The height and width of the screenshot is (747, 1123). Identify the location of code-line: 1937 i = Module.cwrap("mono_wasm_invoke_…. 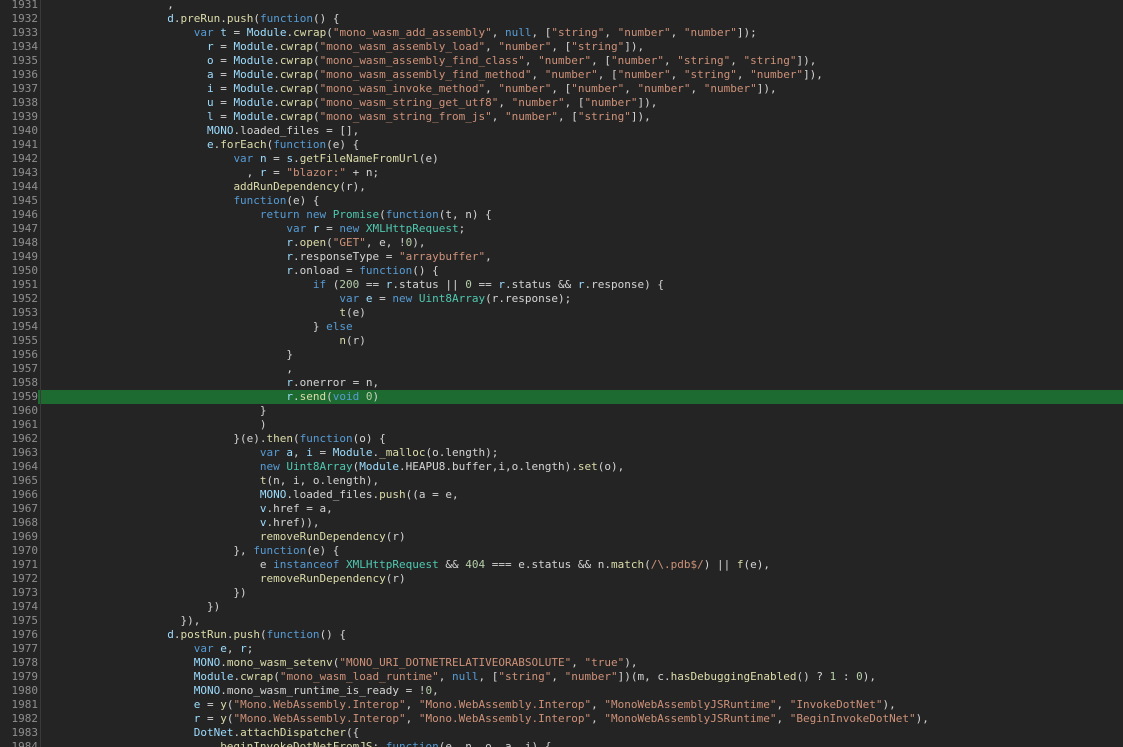
(561, 89).